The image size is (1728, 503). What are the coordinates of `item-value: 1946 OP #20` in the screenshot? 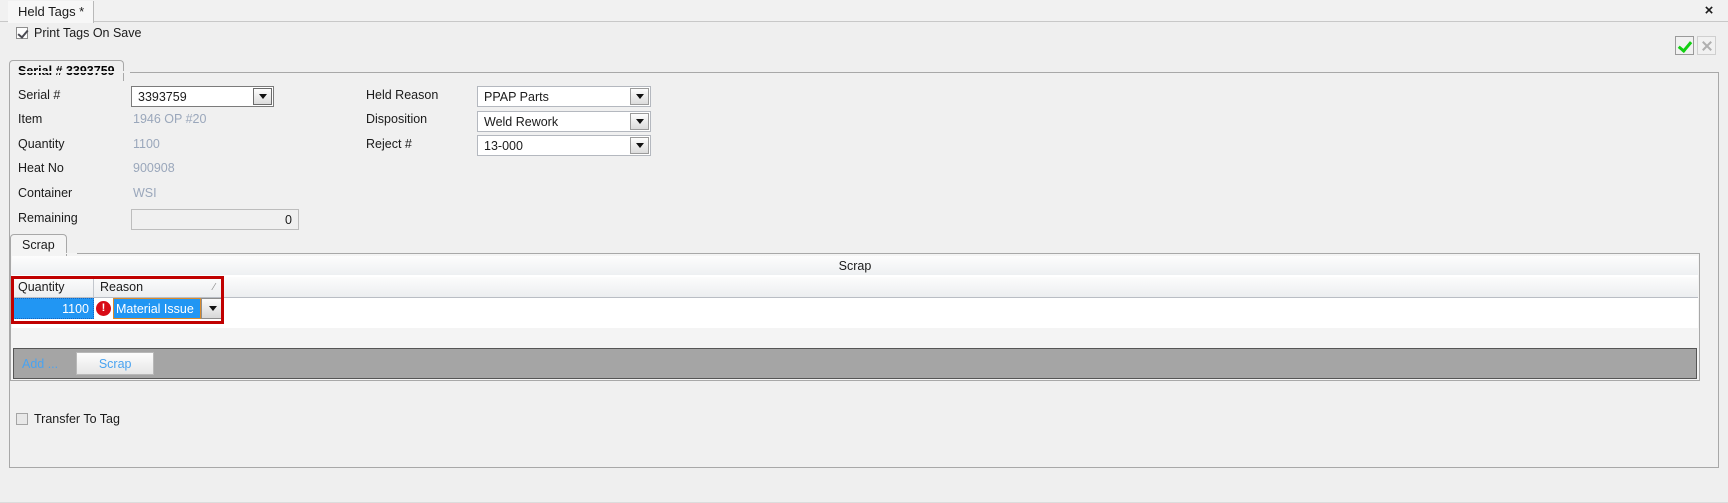 It's located at (170, 119).